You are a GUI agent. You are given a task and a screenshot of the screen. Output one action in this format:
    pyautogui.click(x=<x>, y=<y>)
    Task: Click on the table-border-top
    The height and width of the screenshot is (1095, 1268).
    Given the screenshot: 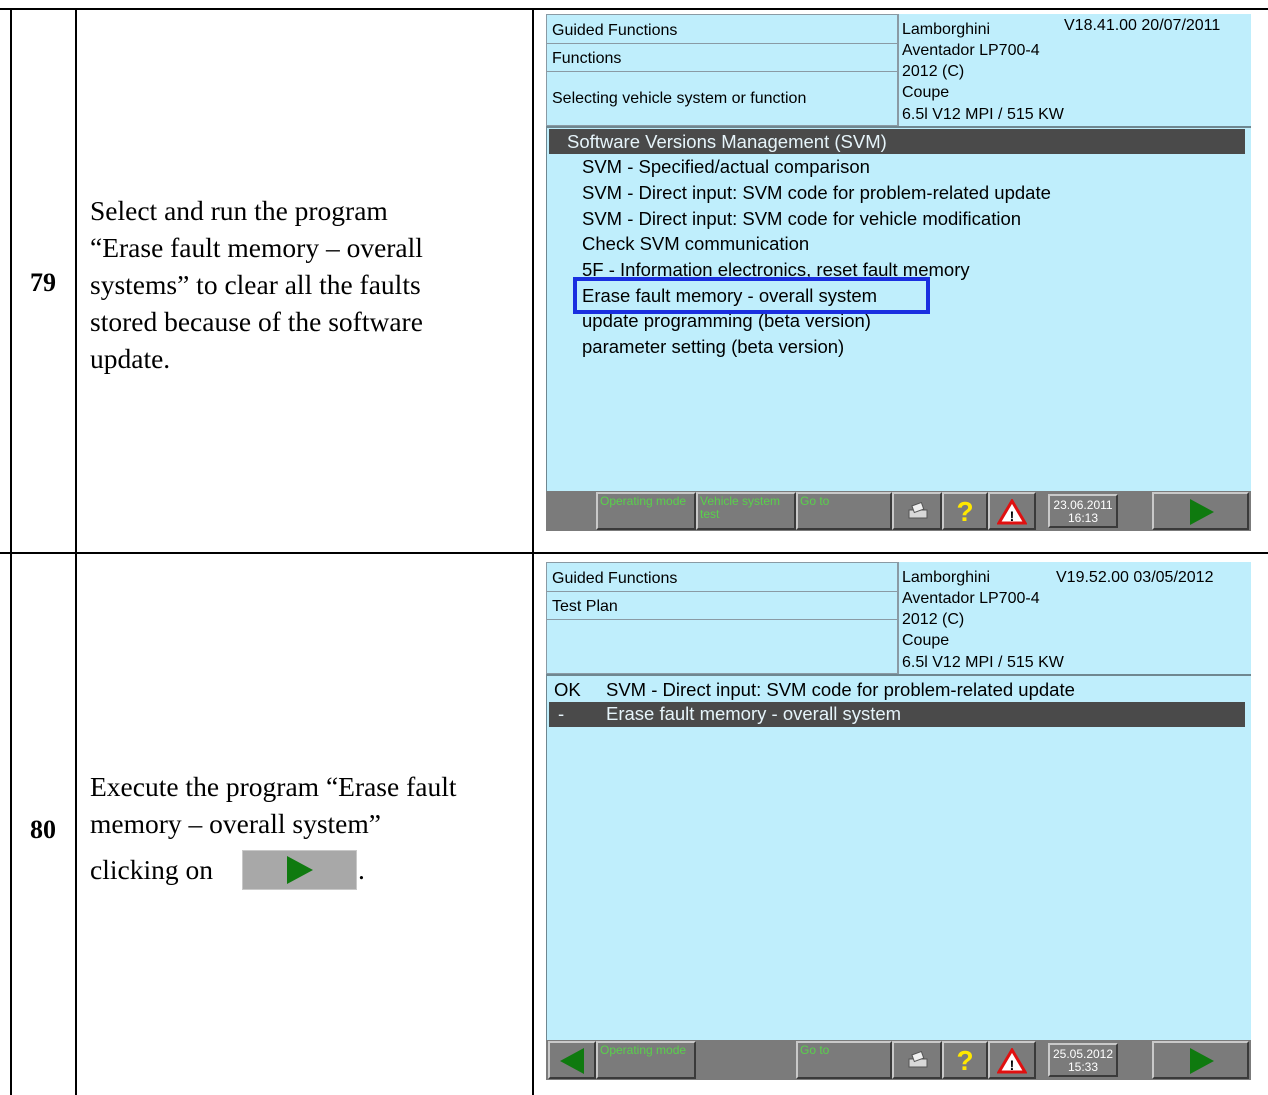 What is the action you would take?
    pyautogui.click(x=634, y=9)
    